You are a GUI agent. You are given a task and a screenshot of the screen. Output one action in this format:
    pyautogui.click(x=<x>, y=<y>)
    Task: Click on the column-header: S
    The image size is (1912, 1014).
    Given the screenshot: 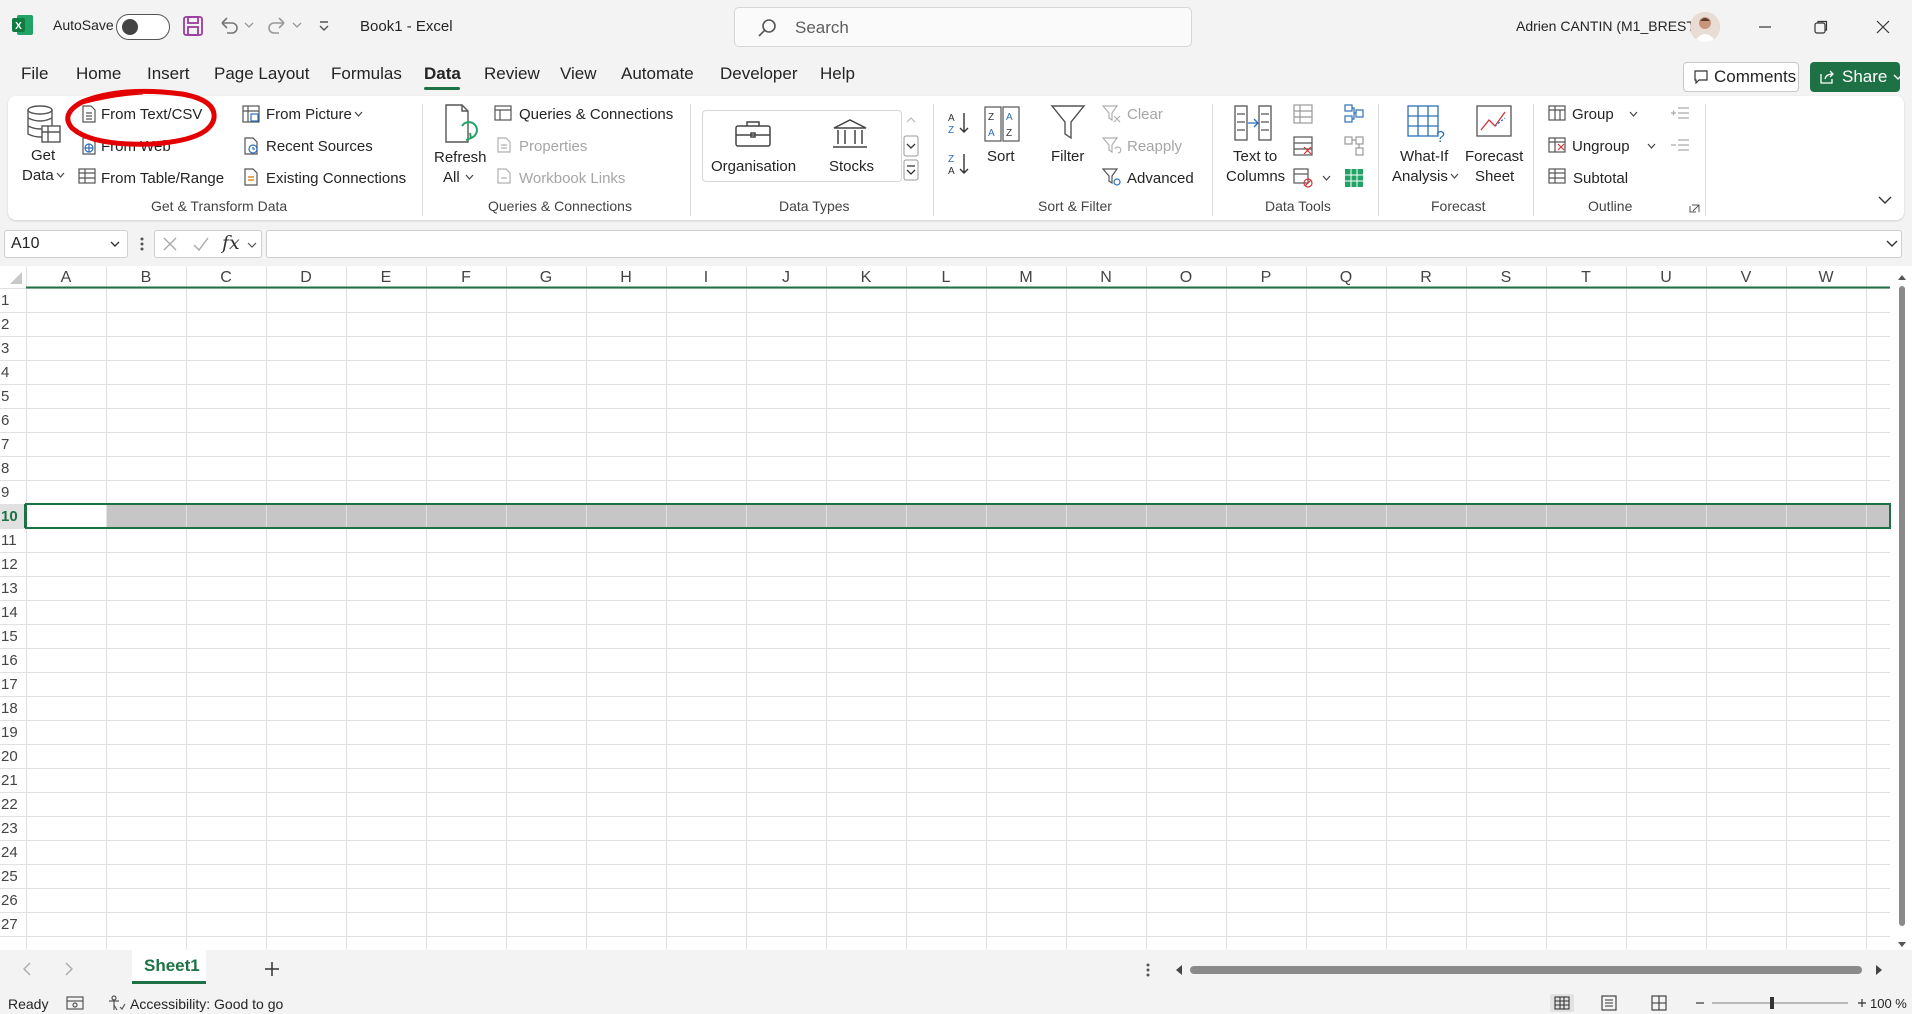 What is the action you would take?
    pyautogui.click(x=1506, y=278)
    